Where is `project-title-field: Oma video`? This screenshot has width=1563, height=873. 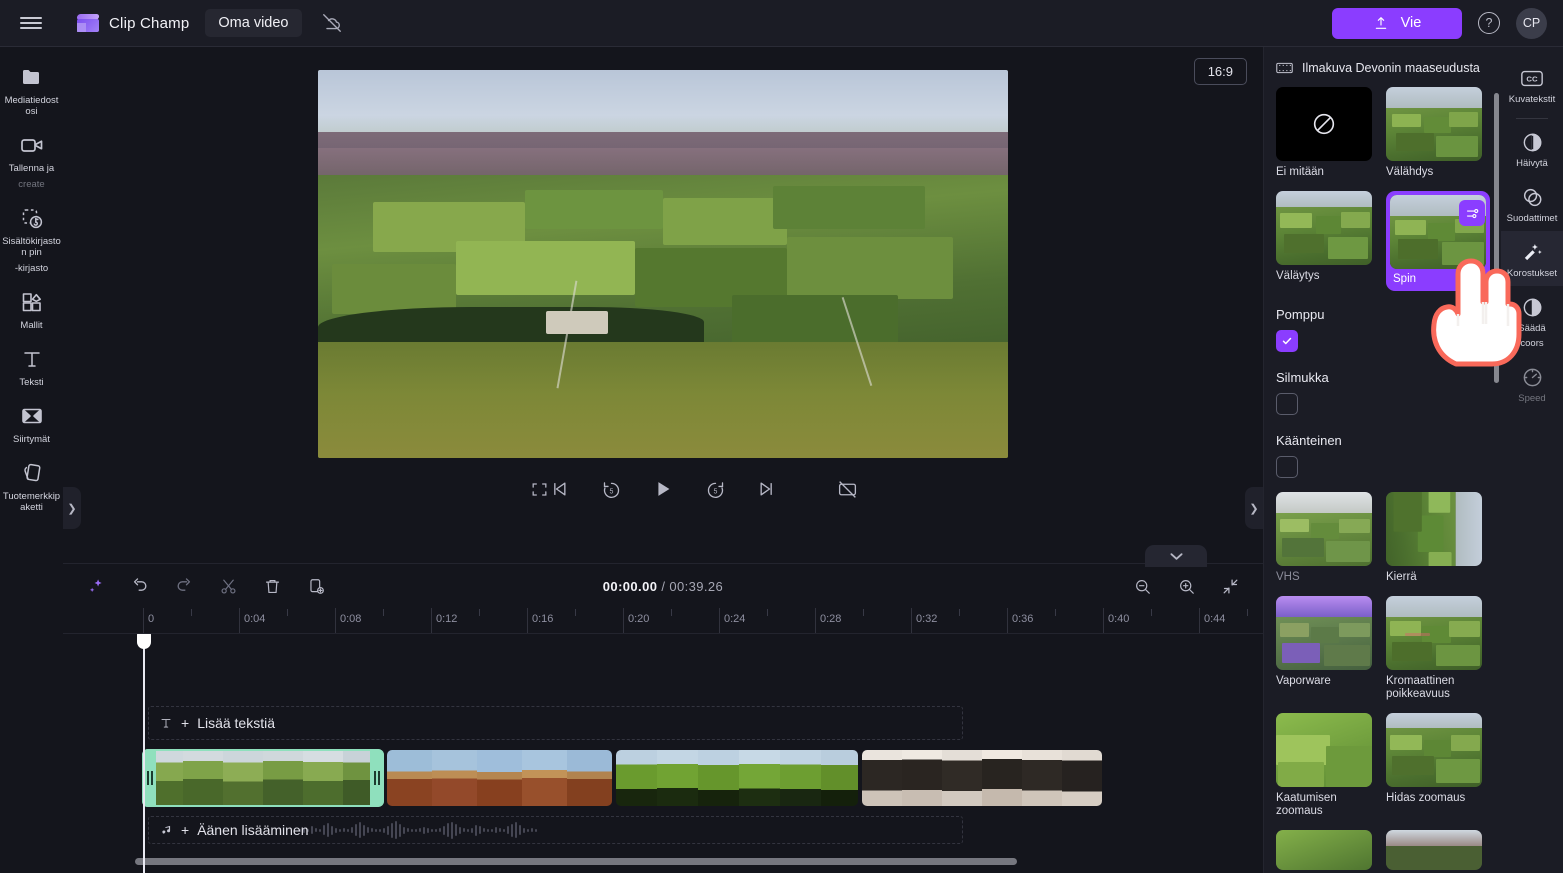 project-title-field: Oma video is located at coordinates (253, 23).